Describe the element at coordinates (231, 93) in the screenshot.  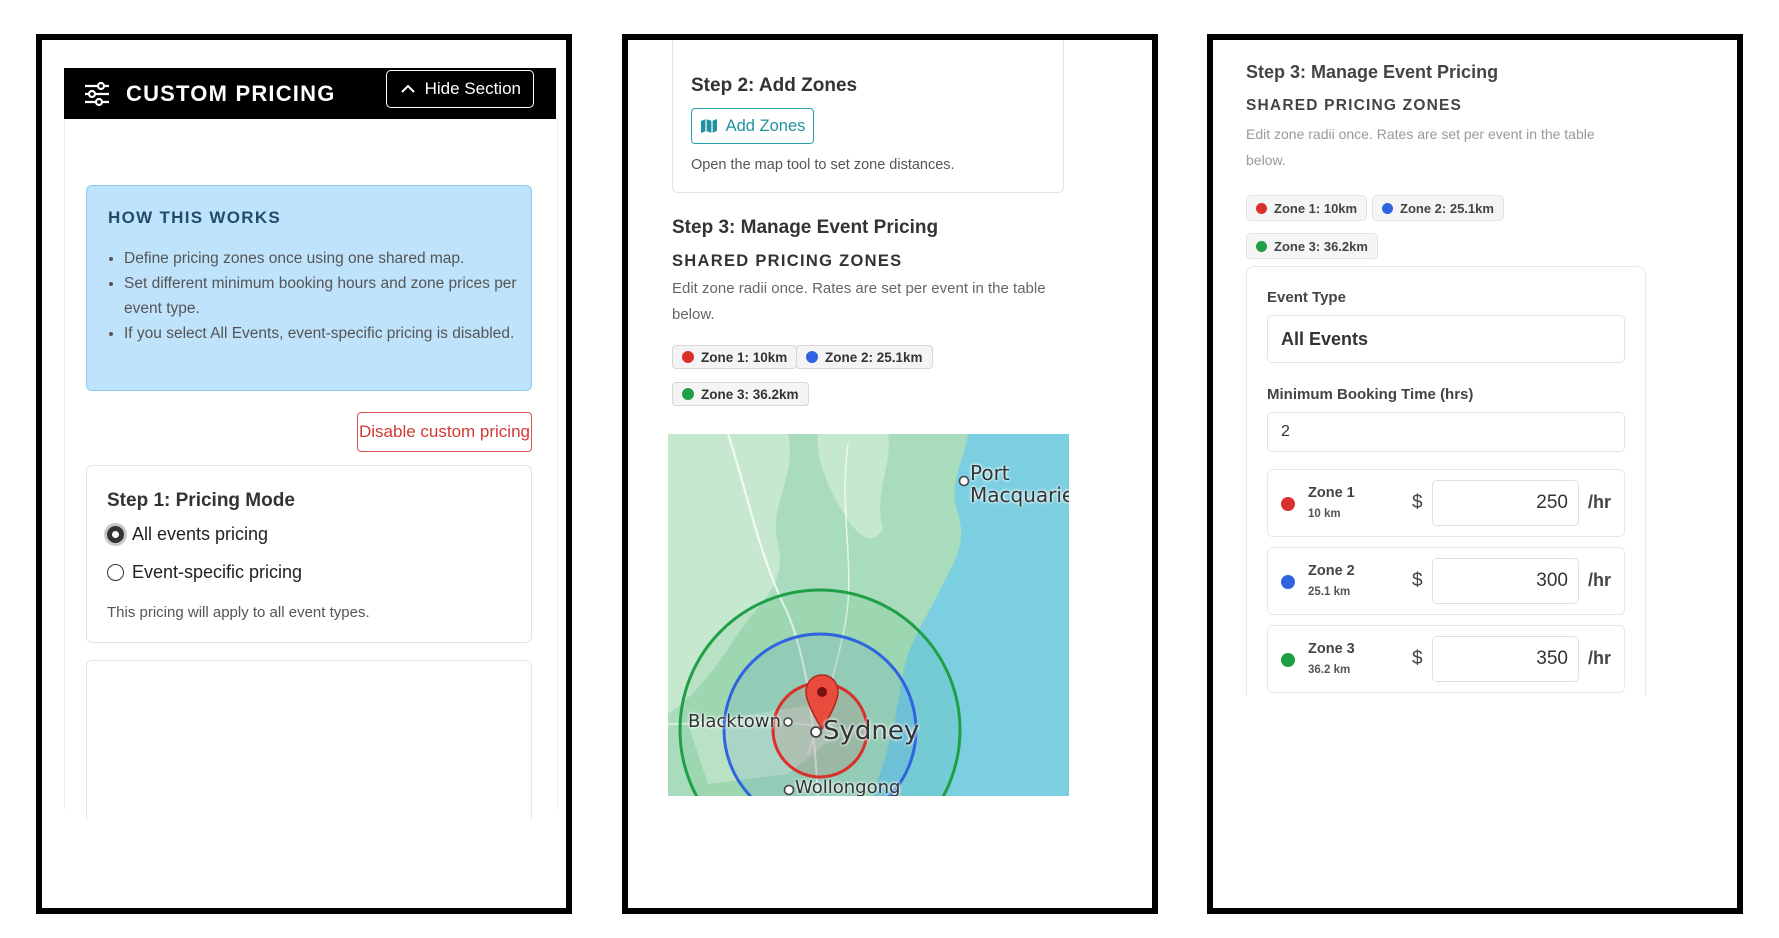
I see `section-title: CUSTOM PRICING` at that location.